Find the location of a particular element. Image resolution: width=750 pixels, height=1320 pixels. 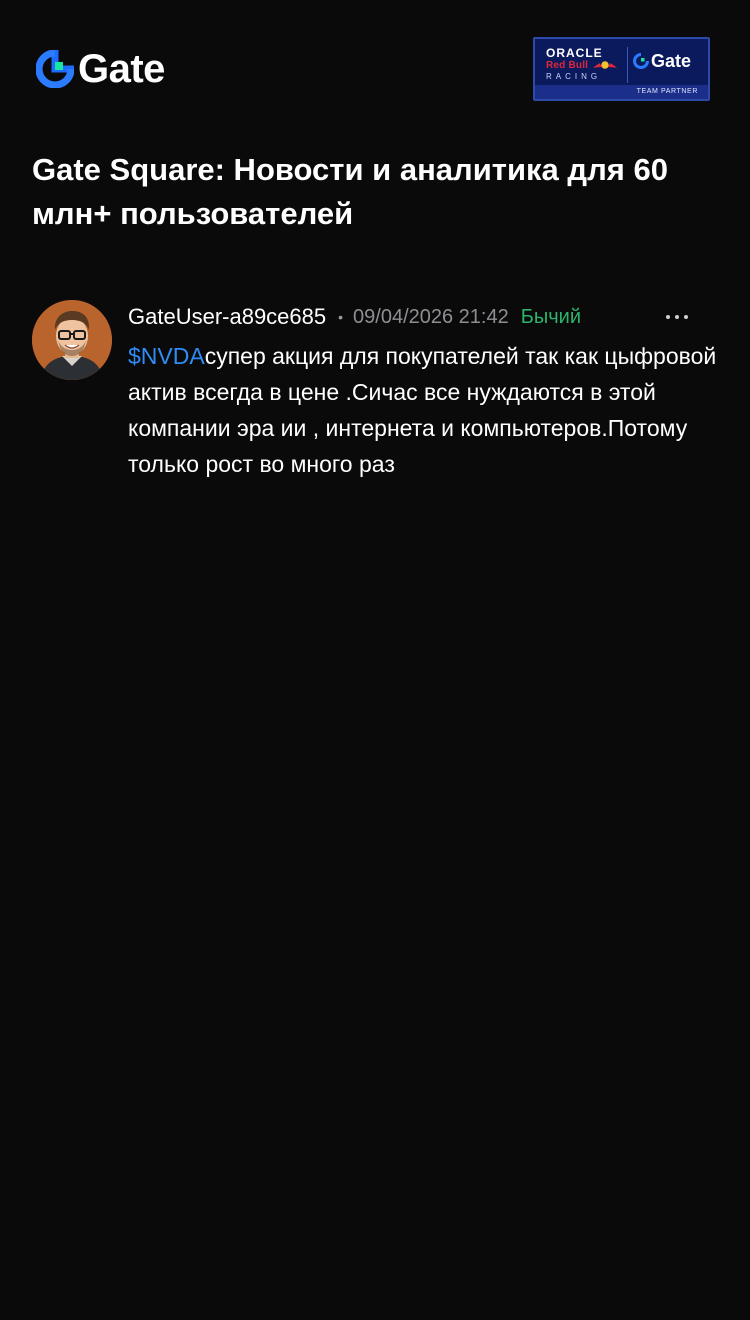

partner-badge: ORACLE Red Bull RACING Gate TEAM PARTNER is located at coordinates (621, 69).